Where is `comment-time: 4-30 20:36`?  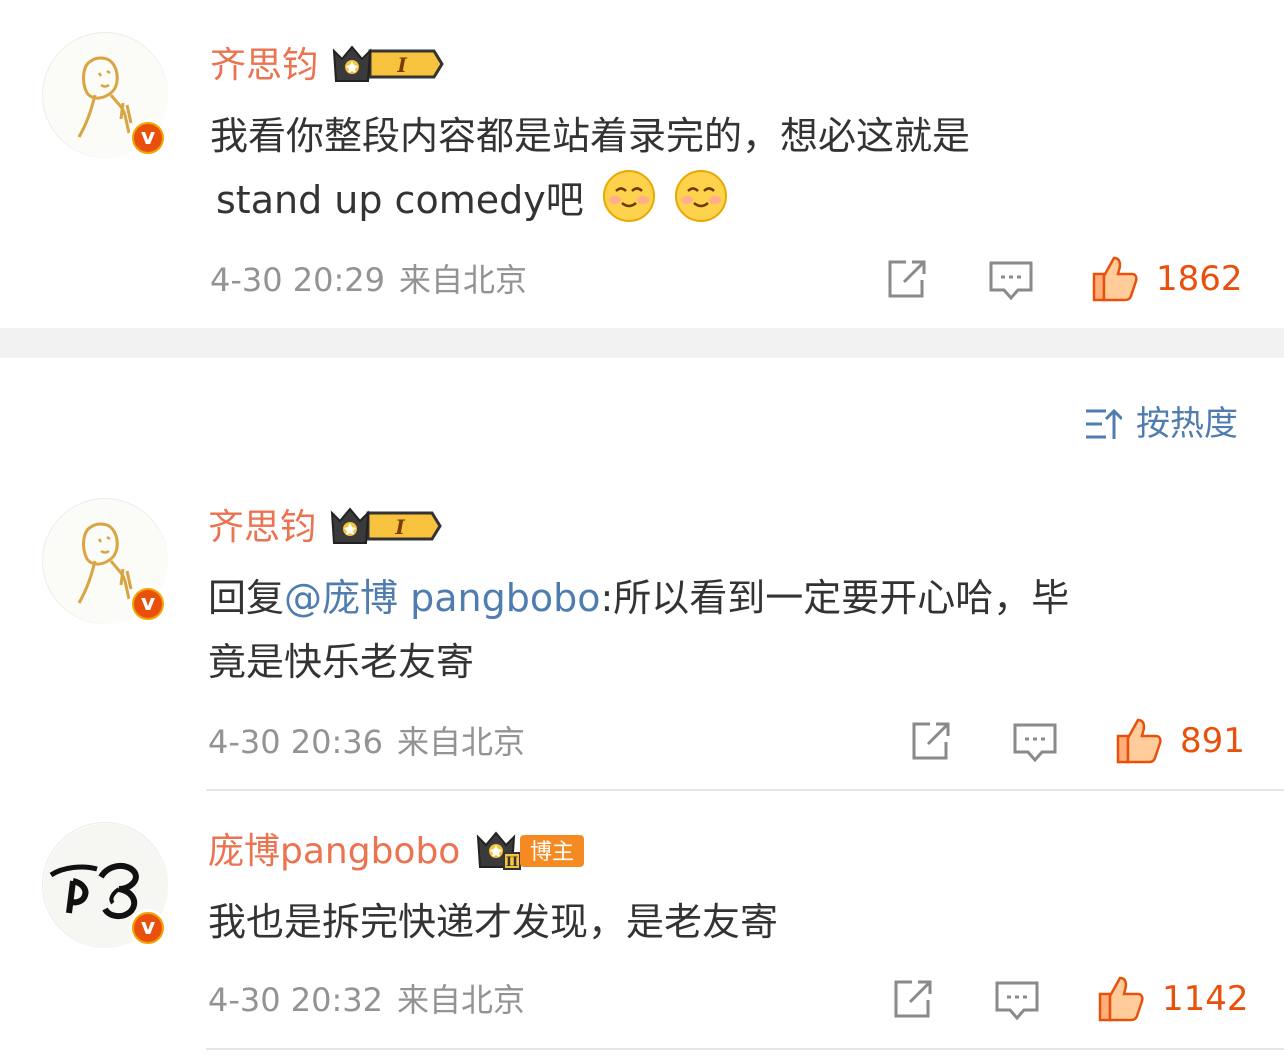
comment-time: 4-30 20:36 is located at coordinates (296, 742).